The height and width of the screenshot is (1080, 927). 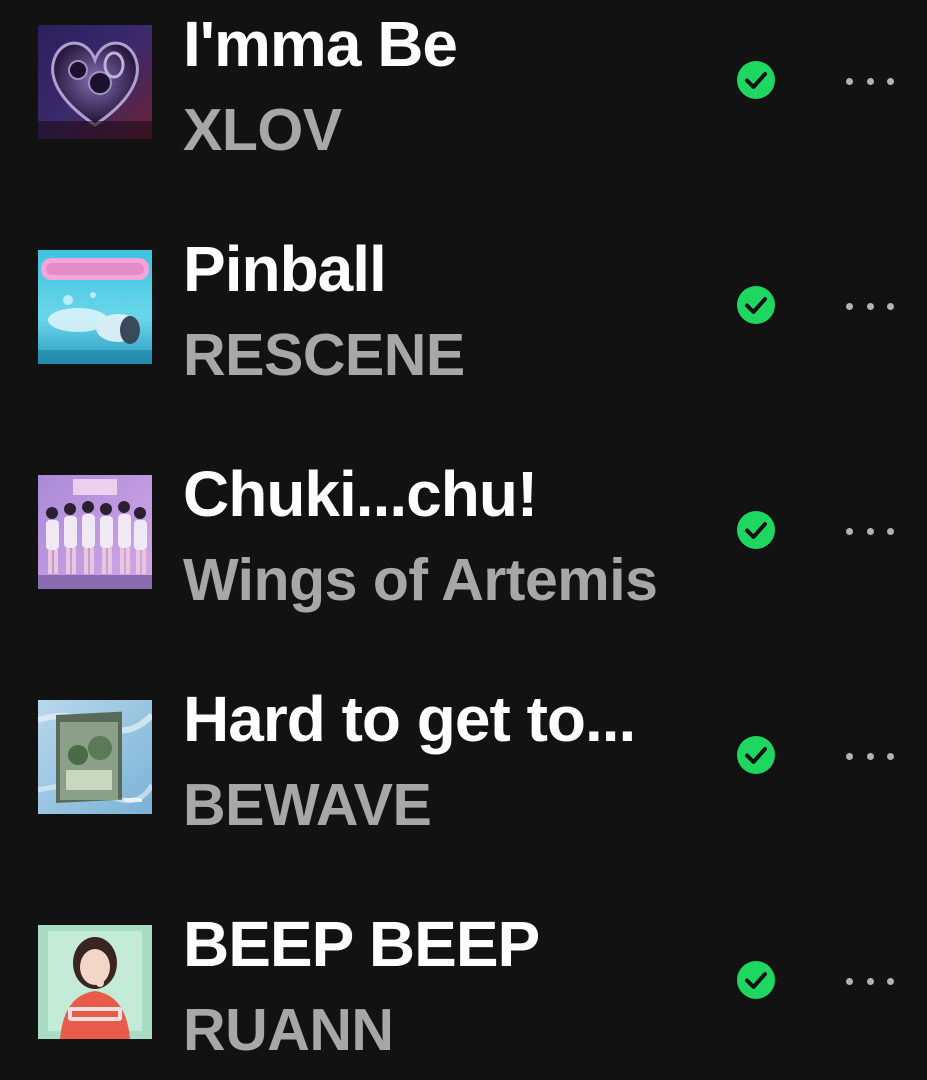 I want to click on track-title: Pinball, so click(x=285, y=269).